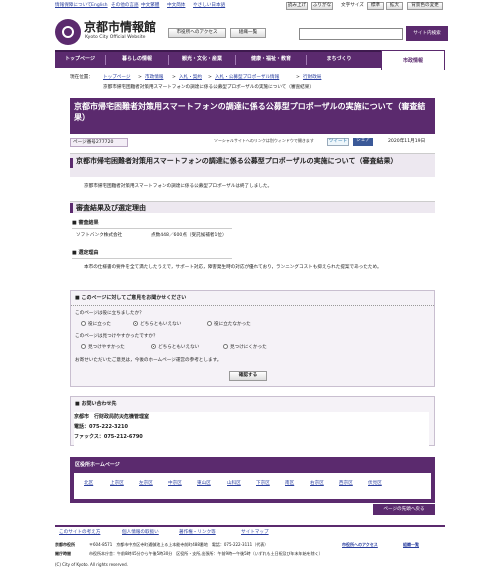 This screenshot has height=577, width=500. What do you see at coordinates (99, 235) in the screenshot?
I see `result-company: ソフトバンク株式会社` at bounding box center [99, 235].